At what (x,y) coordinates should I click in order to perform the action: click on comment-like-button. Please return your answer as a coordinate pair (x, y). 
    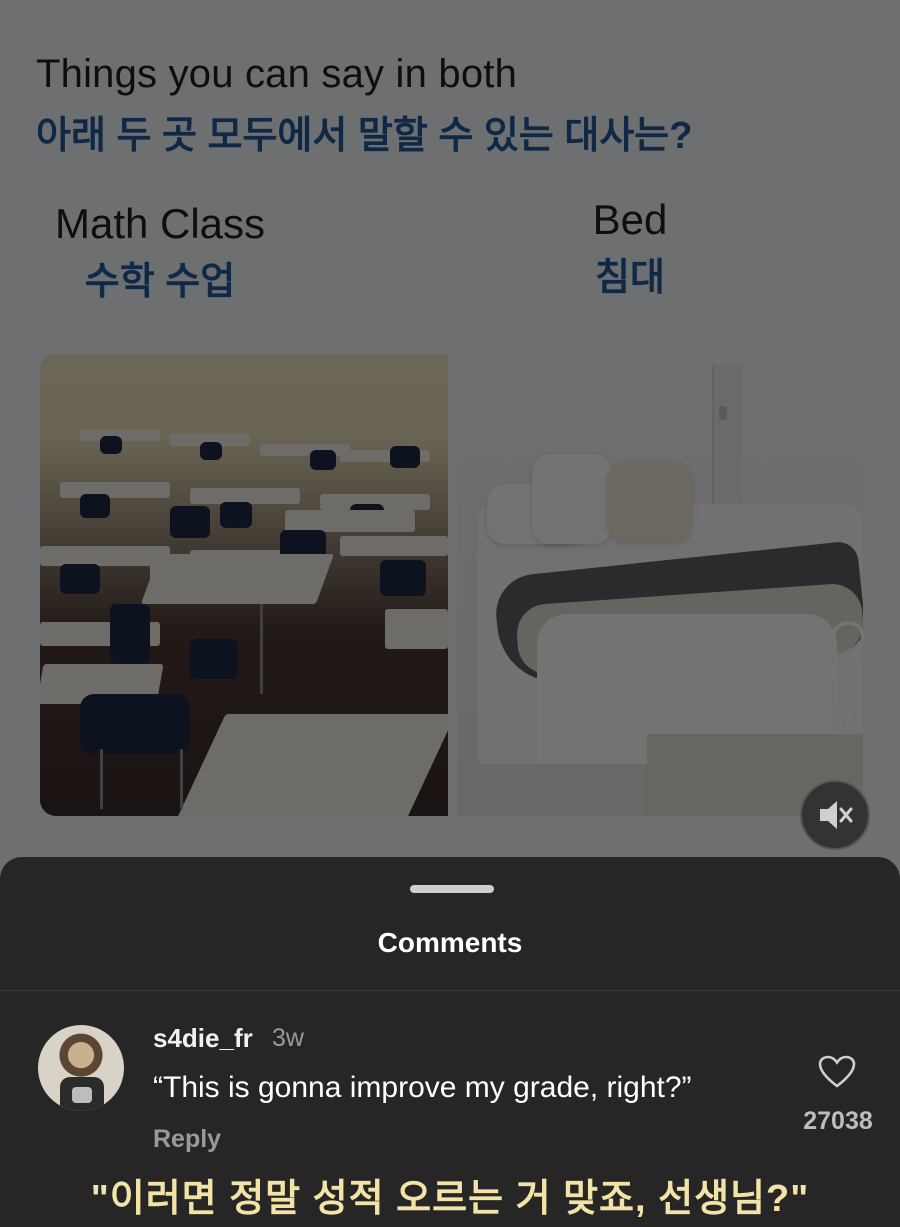
    Looking at the image, I should click on (837, 1072).